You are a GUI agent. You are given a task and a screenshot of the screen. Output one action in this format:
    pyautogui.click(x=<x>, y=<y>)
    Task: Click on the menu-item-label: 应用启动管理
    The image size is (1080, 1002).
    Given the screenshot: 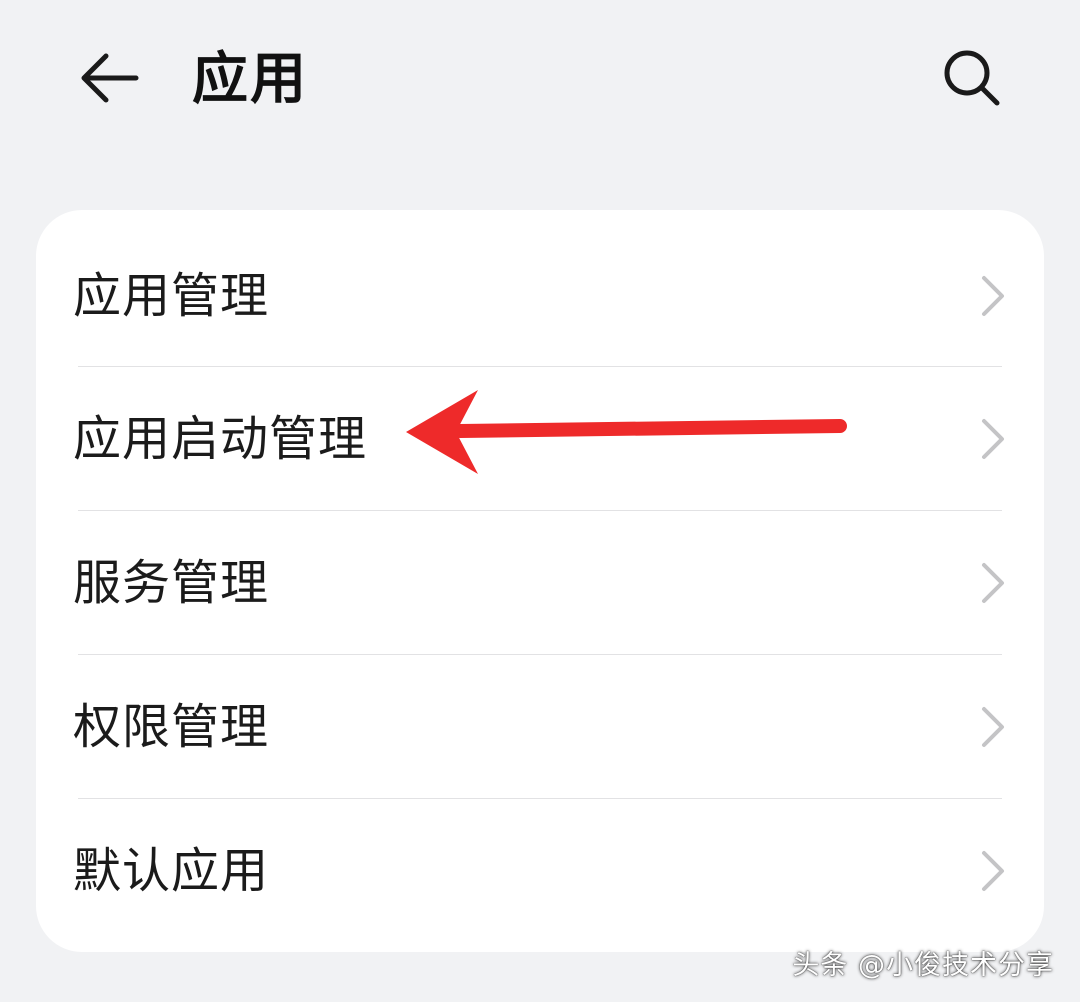 What is the action you would take?
    pyautogui.click(x=220, y=439)
    